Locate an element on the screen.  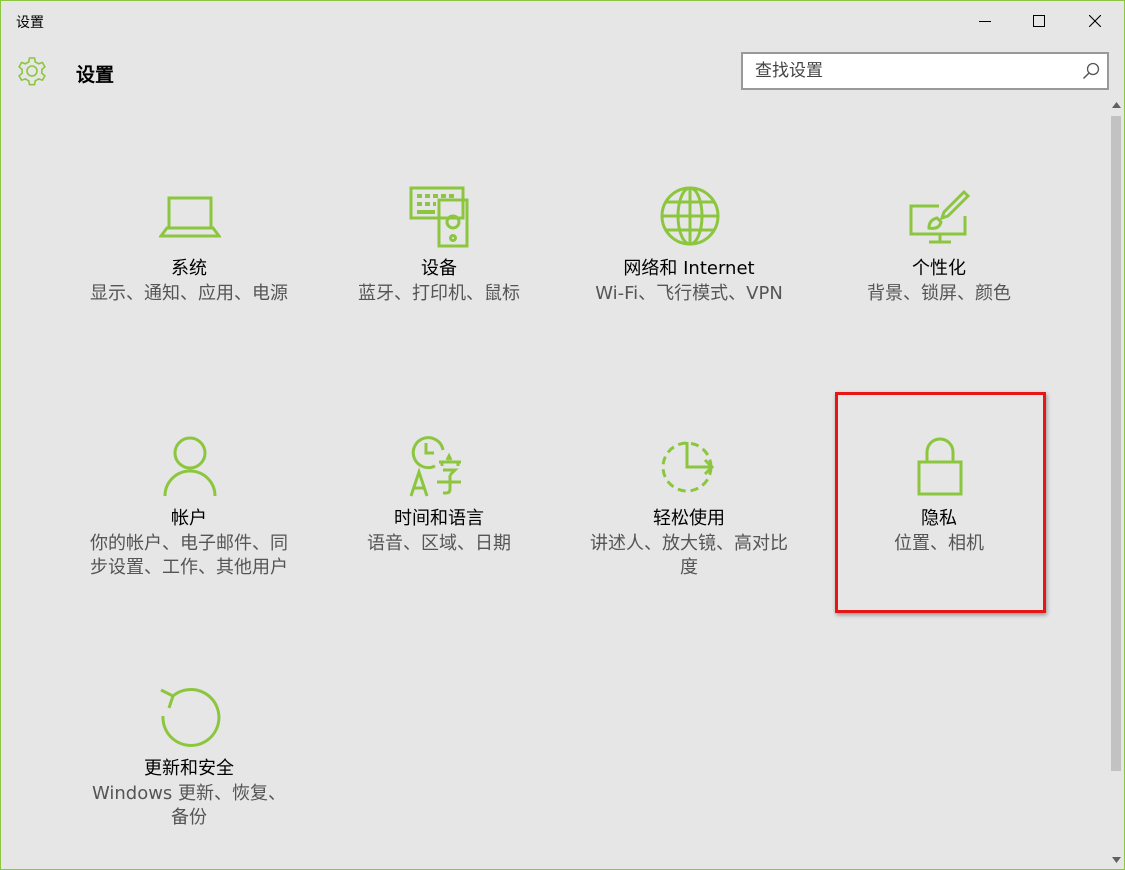
highlight-box is located at coordinates (940, 502).